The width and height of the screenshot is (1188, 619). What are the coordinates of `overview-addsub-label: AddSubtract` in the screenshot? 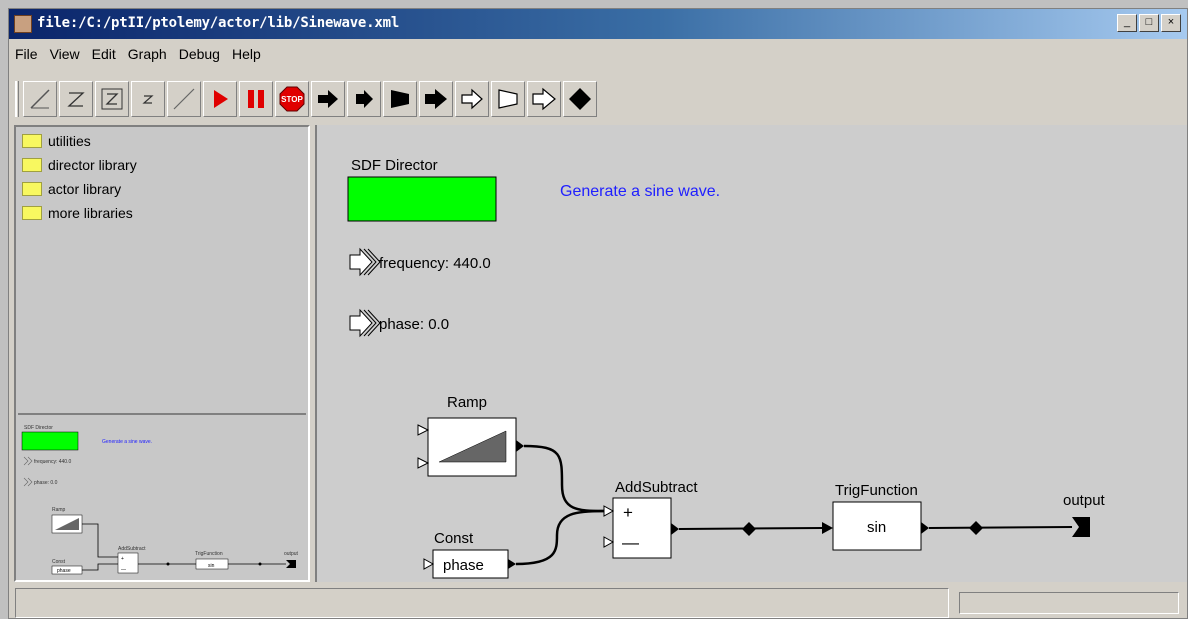 It's located at (132, 549).